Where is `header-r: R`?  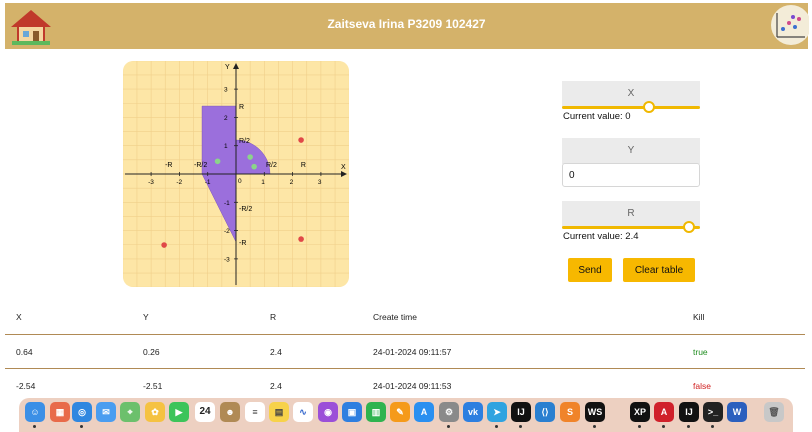
header-r: R is located at coordinates (273, 317).